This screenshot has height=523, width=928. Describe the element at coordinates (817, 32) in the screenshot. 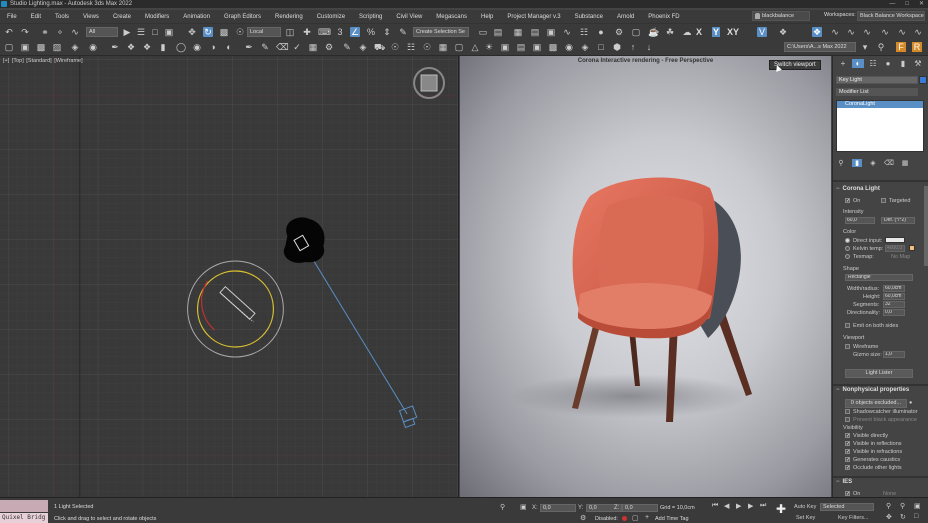

I see `corona-tool-2-icon: ❖` at that location.